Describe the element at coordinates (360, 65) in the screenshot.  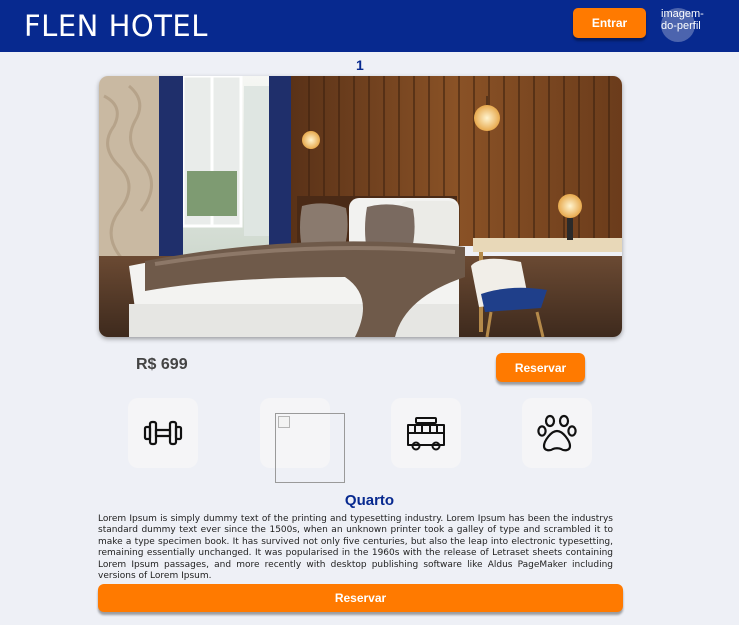
I see `room-number: 1` at that location.